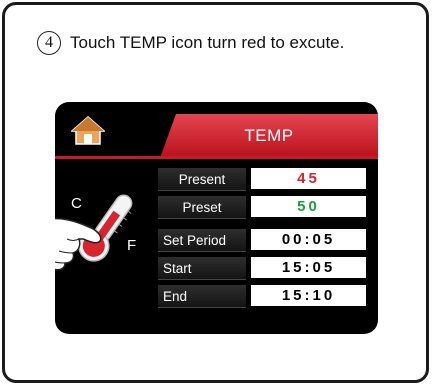 The width and height of the screenshot is (437, 392). Describe the element at coordinates (269, 136) in the screenshot. I see `temp-tab-label: TEMP` at that location.